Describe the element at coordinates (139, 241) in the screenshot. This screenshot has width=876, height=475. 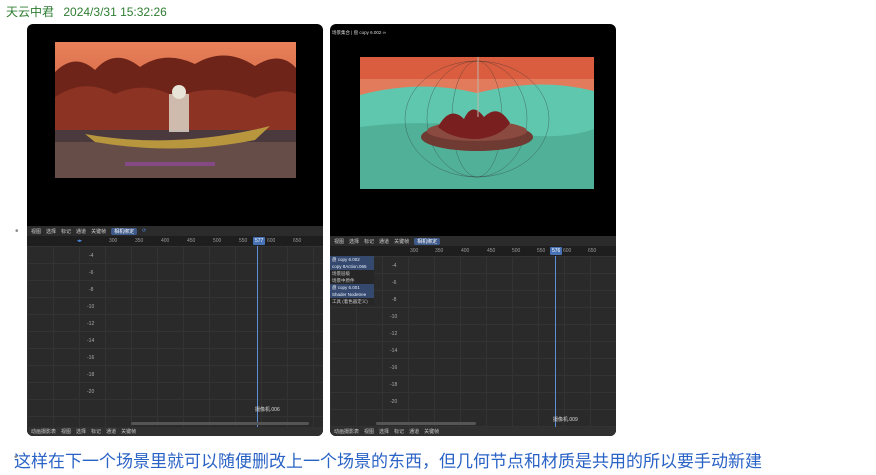
I see `left-ruler-tick: 350` at that location.